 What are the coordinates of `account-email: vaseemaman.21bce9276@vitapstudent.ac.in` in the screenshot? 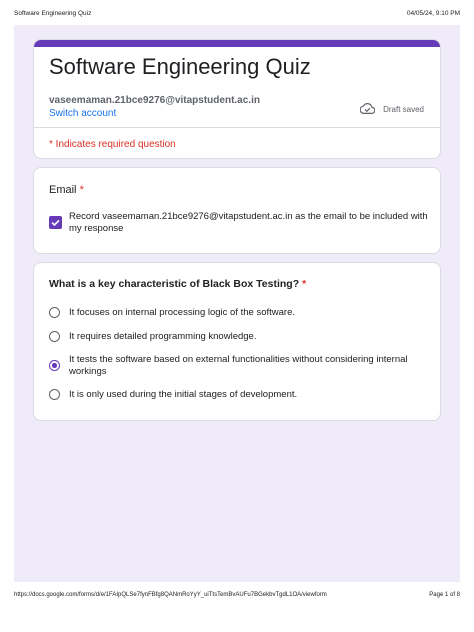 It's located at (154, 100).